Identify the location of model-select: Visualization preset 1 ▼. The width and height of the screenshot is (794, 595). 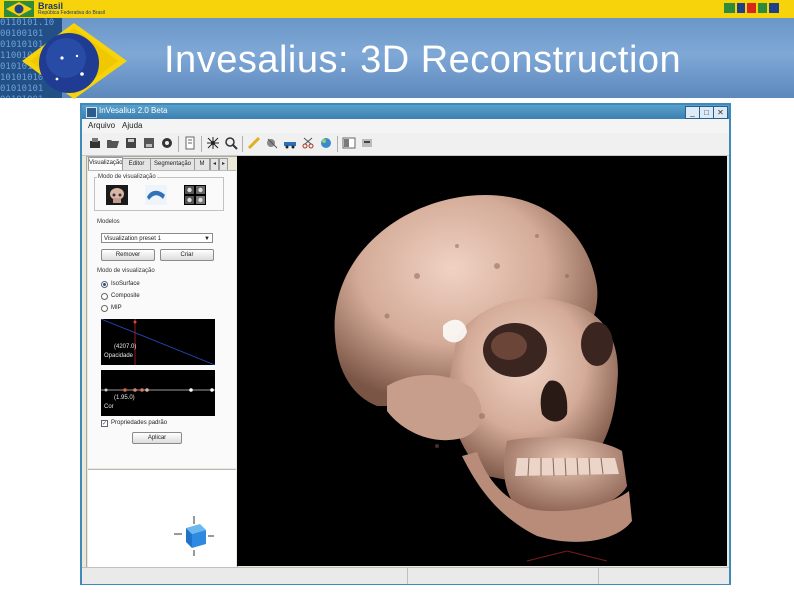
(157, 238).